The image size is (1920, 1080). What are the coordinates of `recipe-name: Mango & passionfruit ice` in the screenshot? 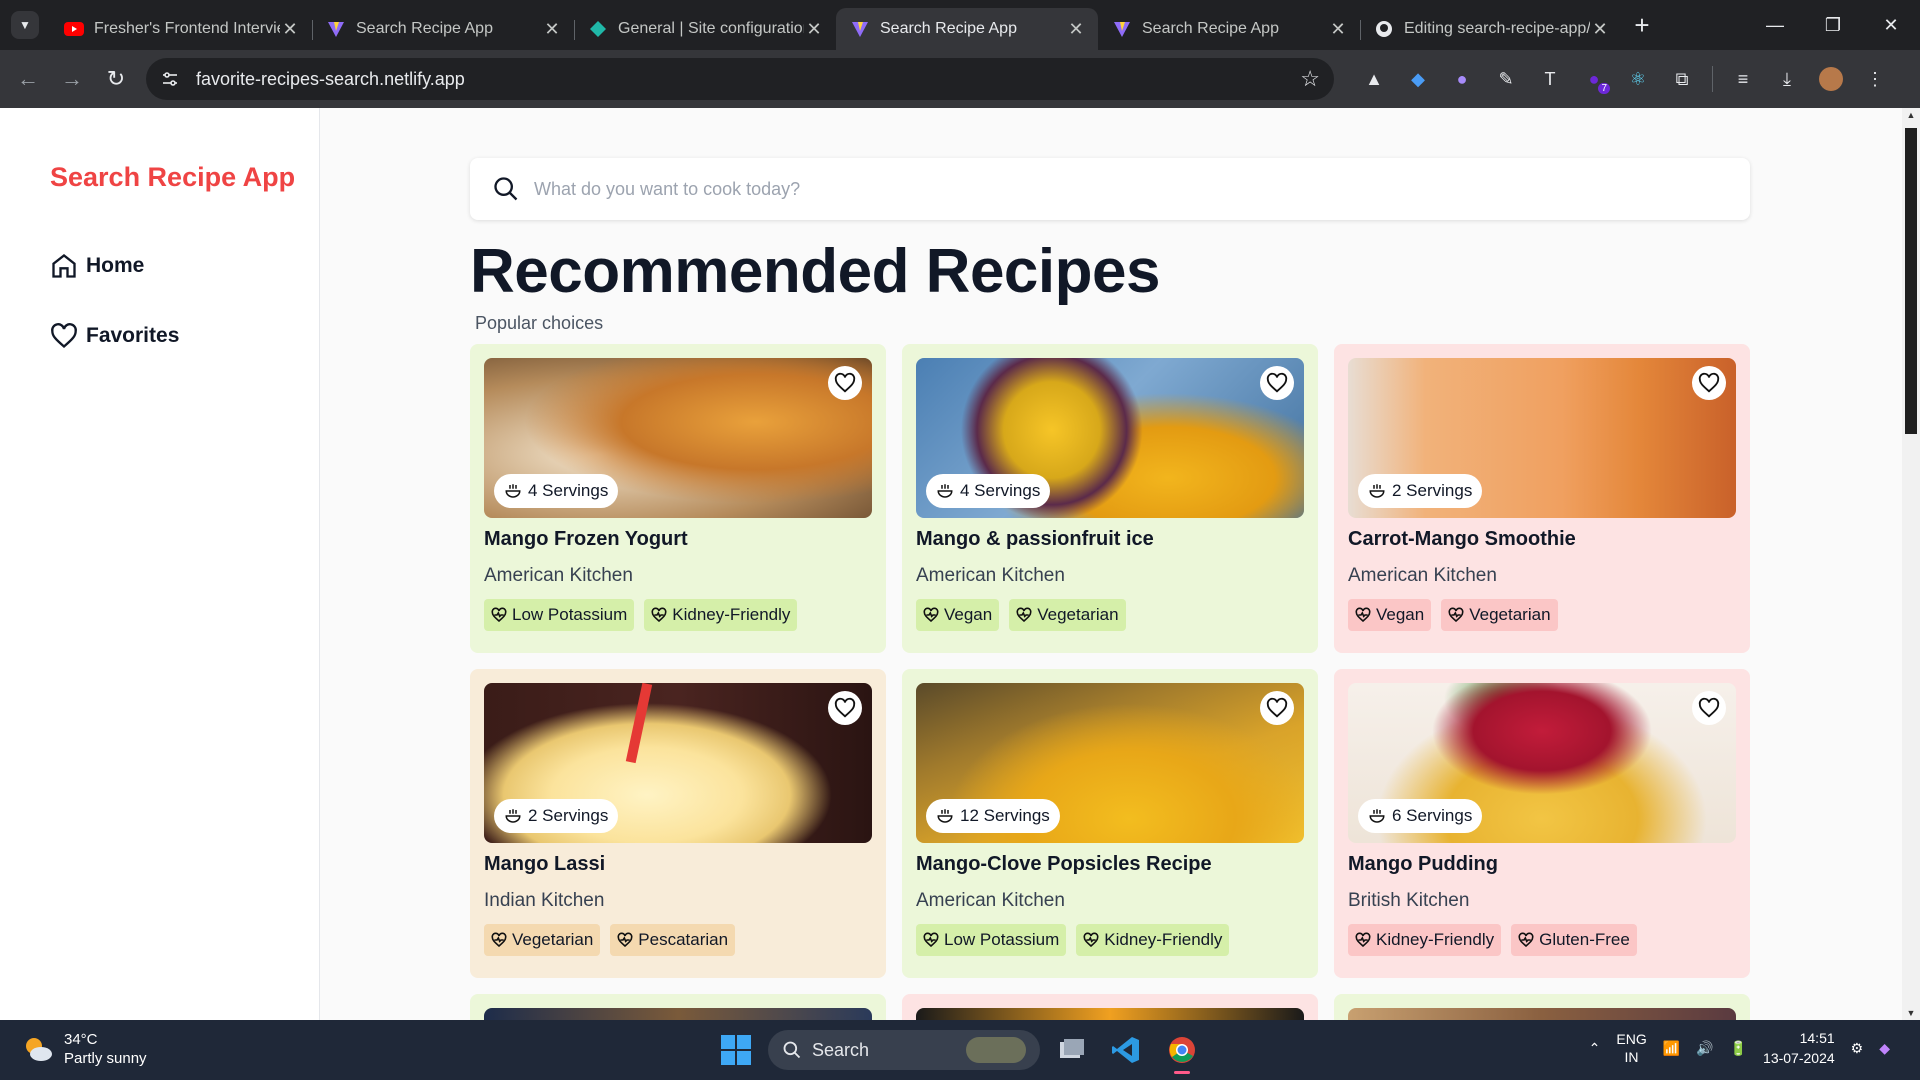 It's located at (1035, 539).